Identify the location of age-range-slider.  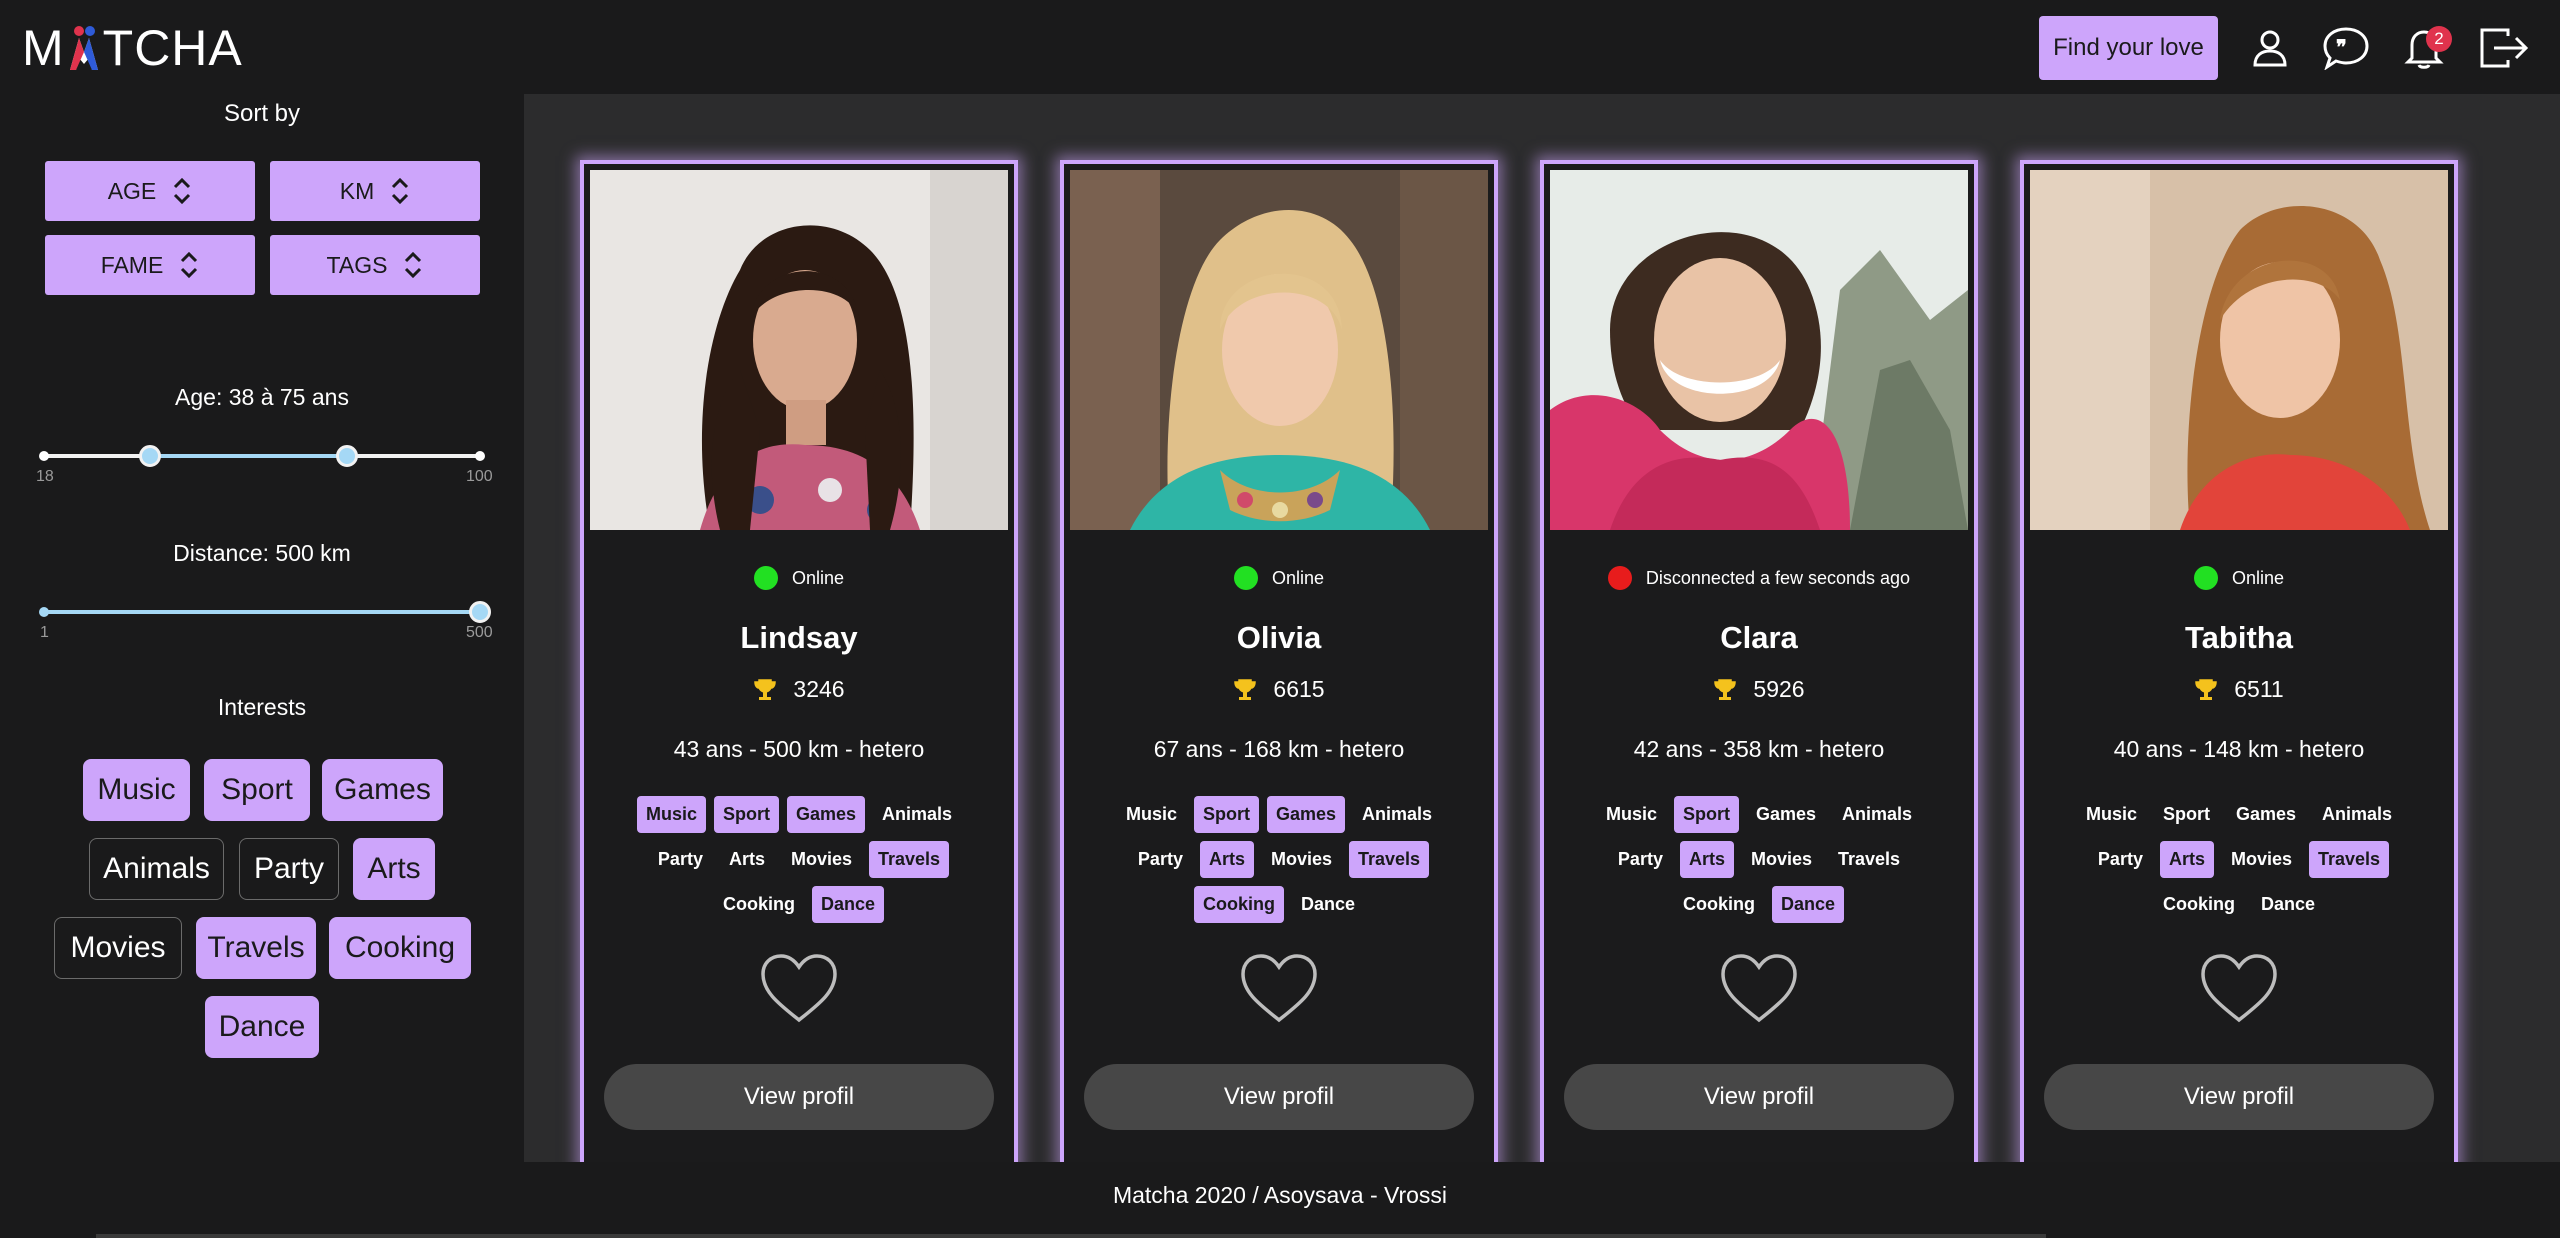
(262, 456).